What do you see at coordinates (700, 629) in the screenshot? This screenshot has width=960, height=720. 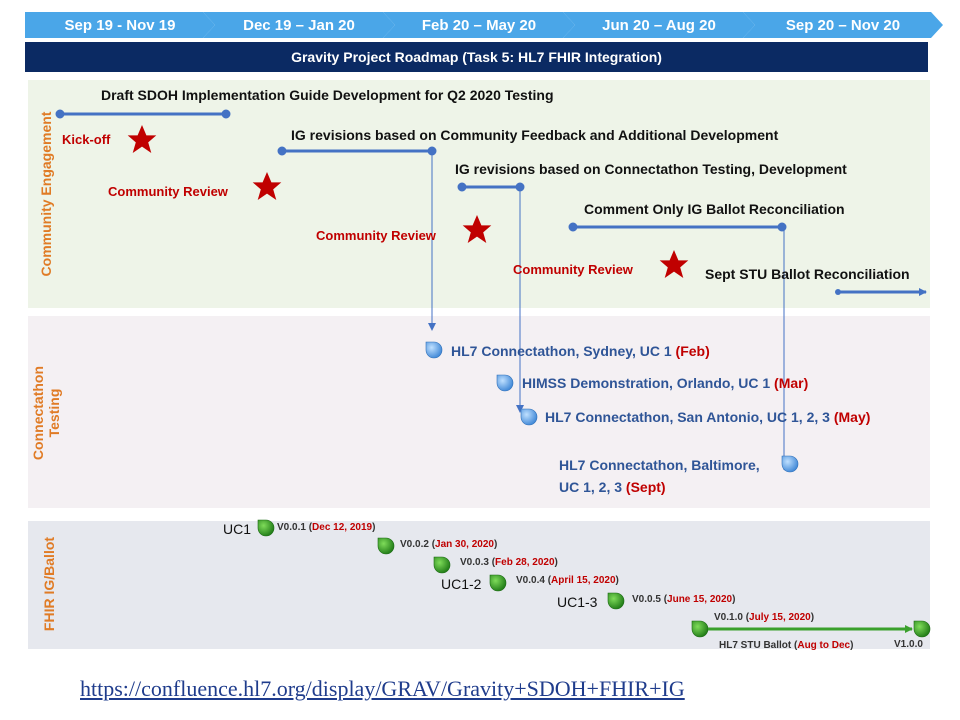 I see `leaf-icon-v010` at bounding box center [700, 629].